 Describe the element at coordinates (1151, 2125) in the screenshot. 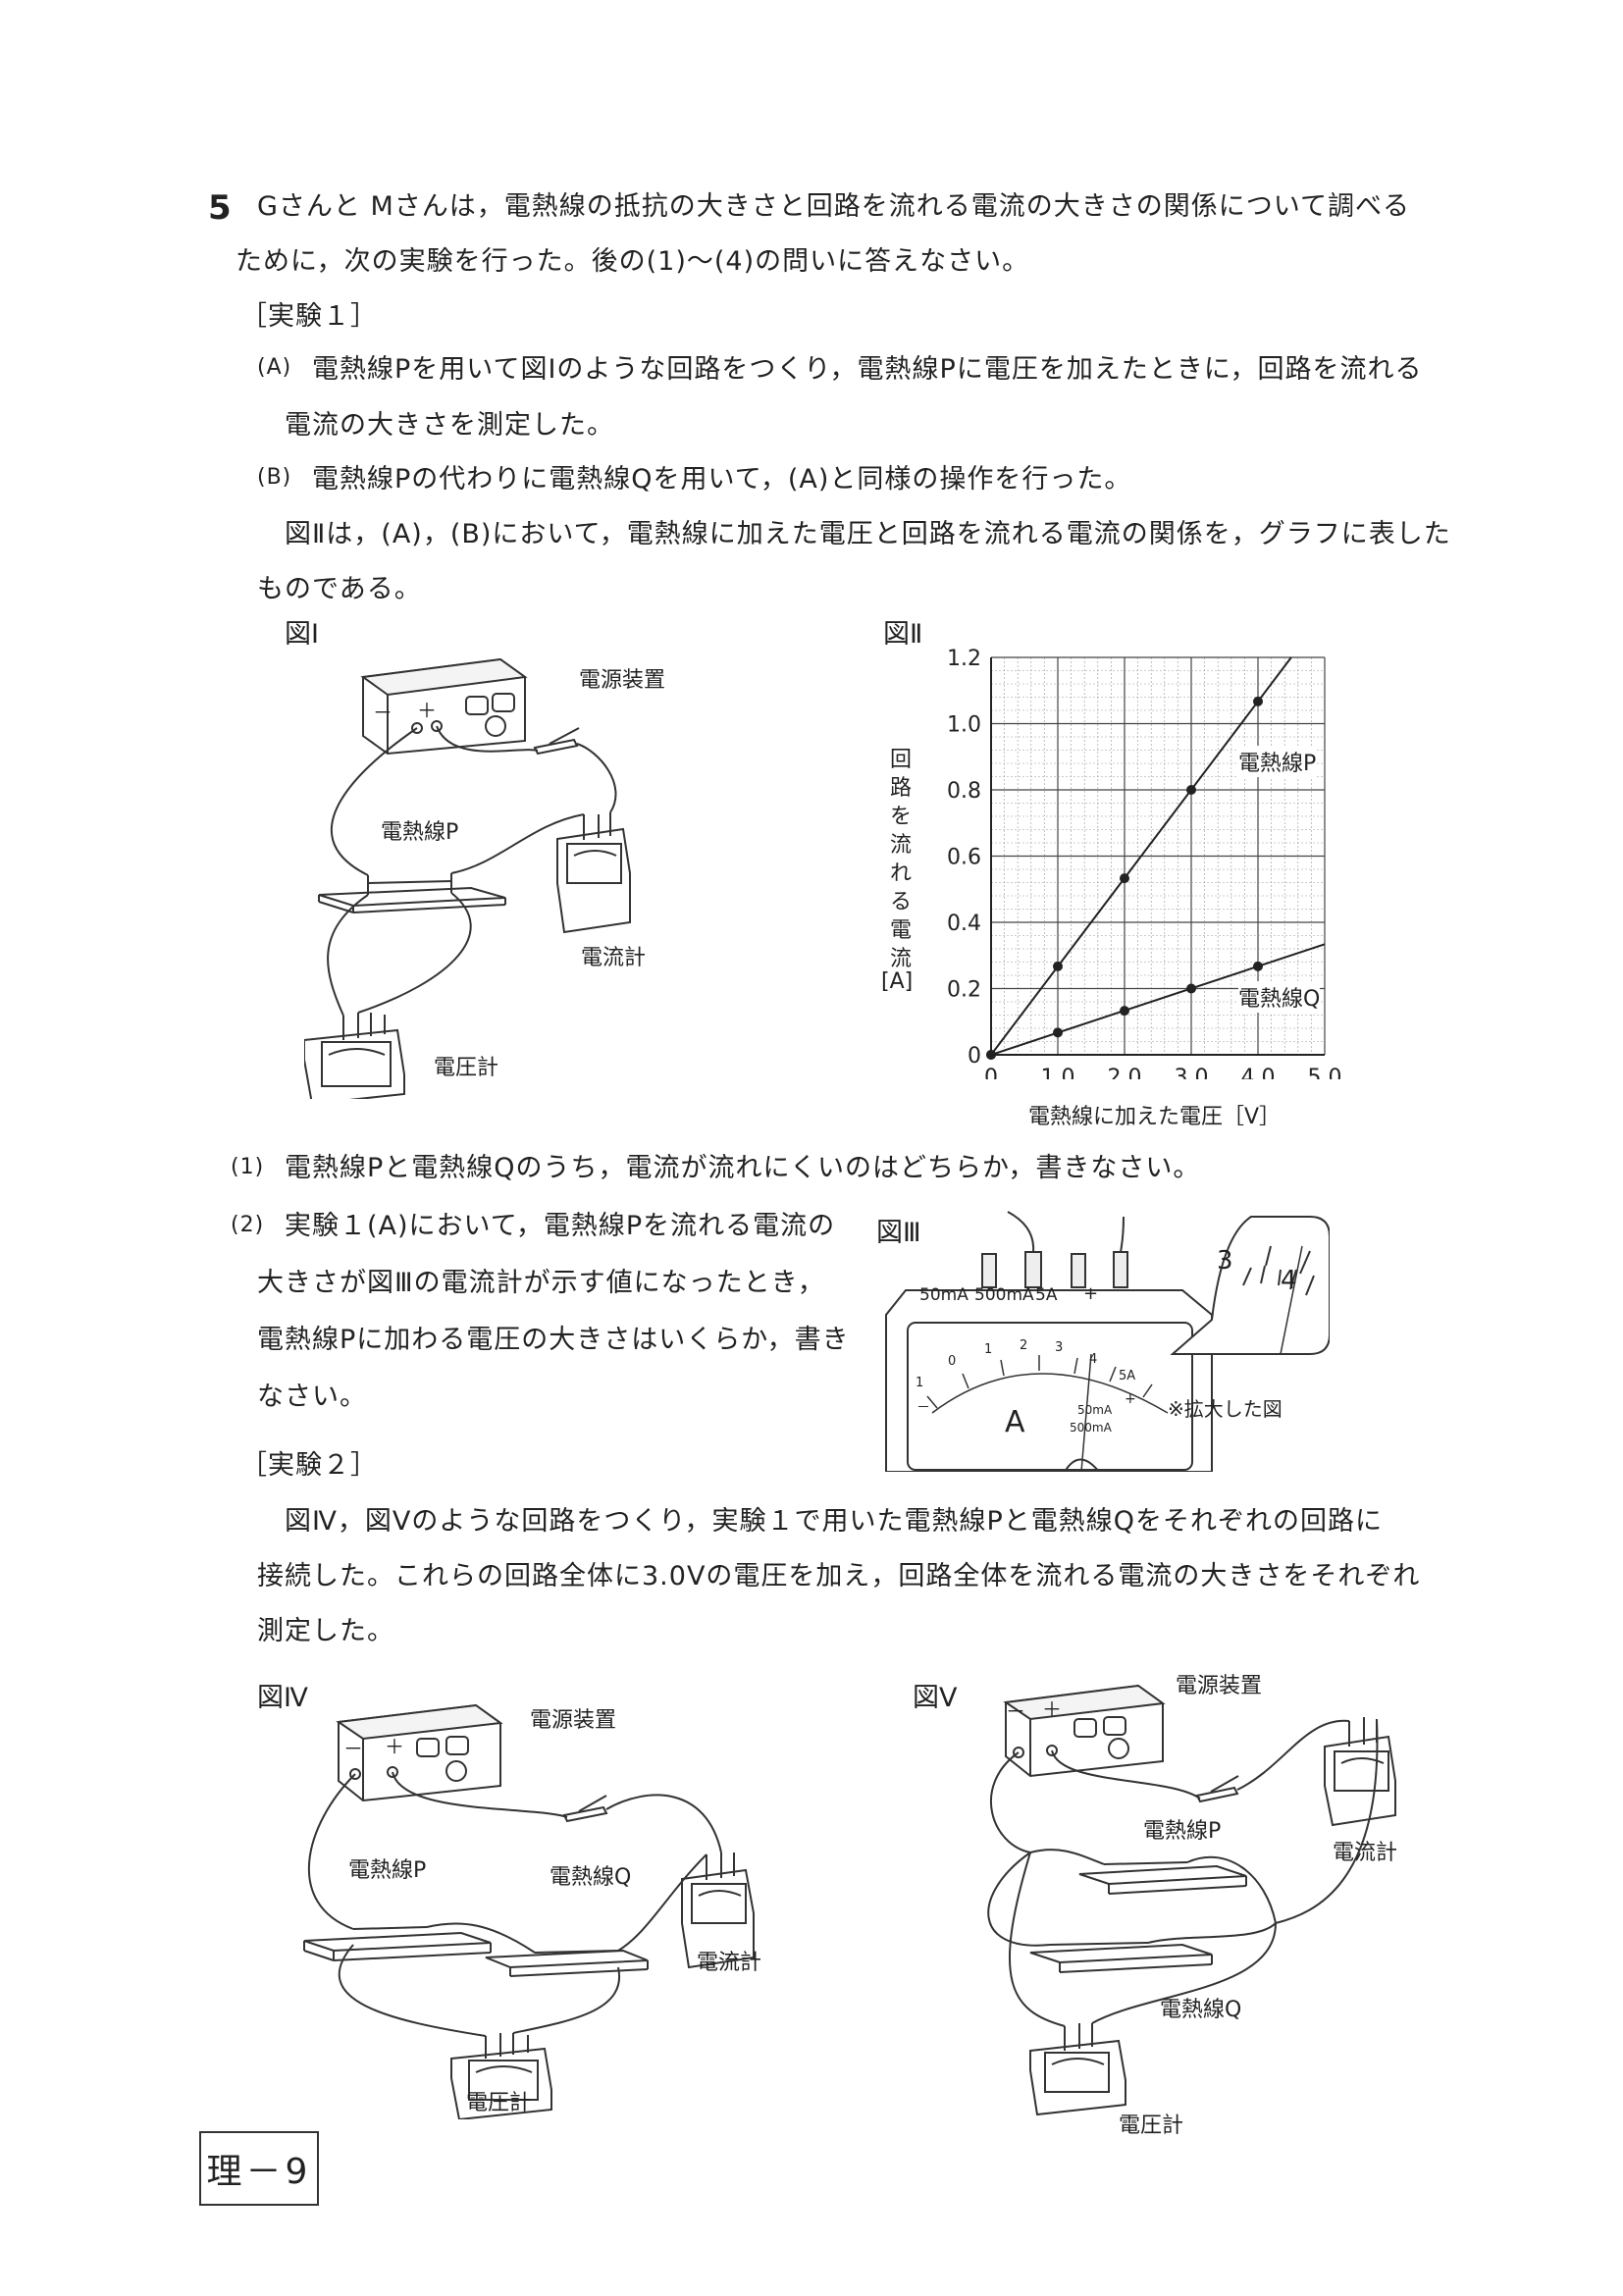

I see `fig5-voltmeter-label: 電圧計` at that location.